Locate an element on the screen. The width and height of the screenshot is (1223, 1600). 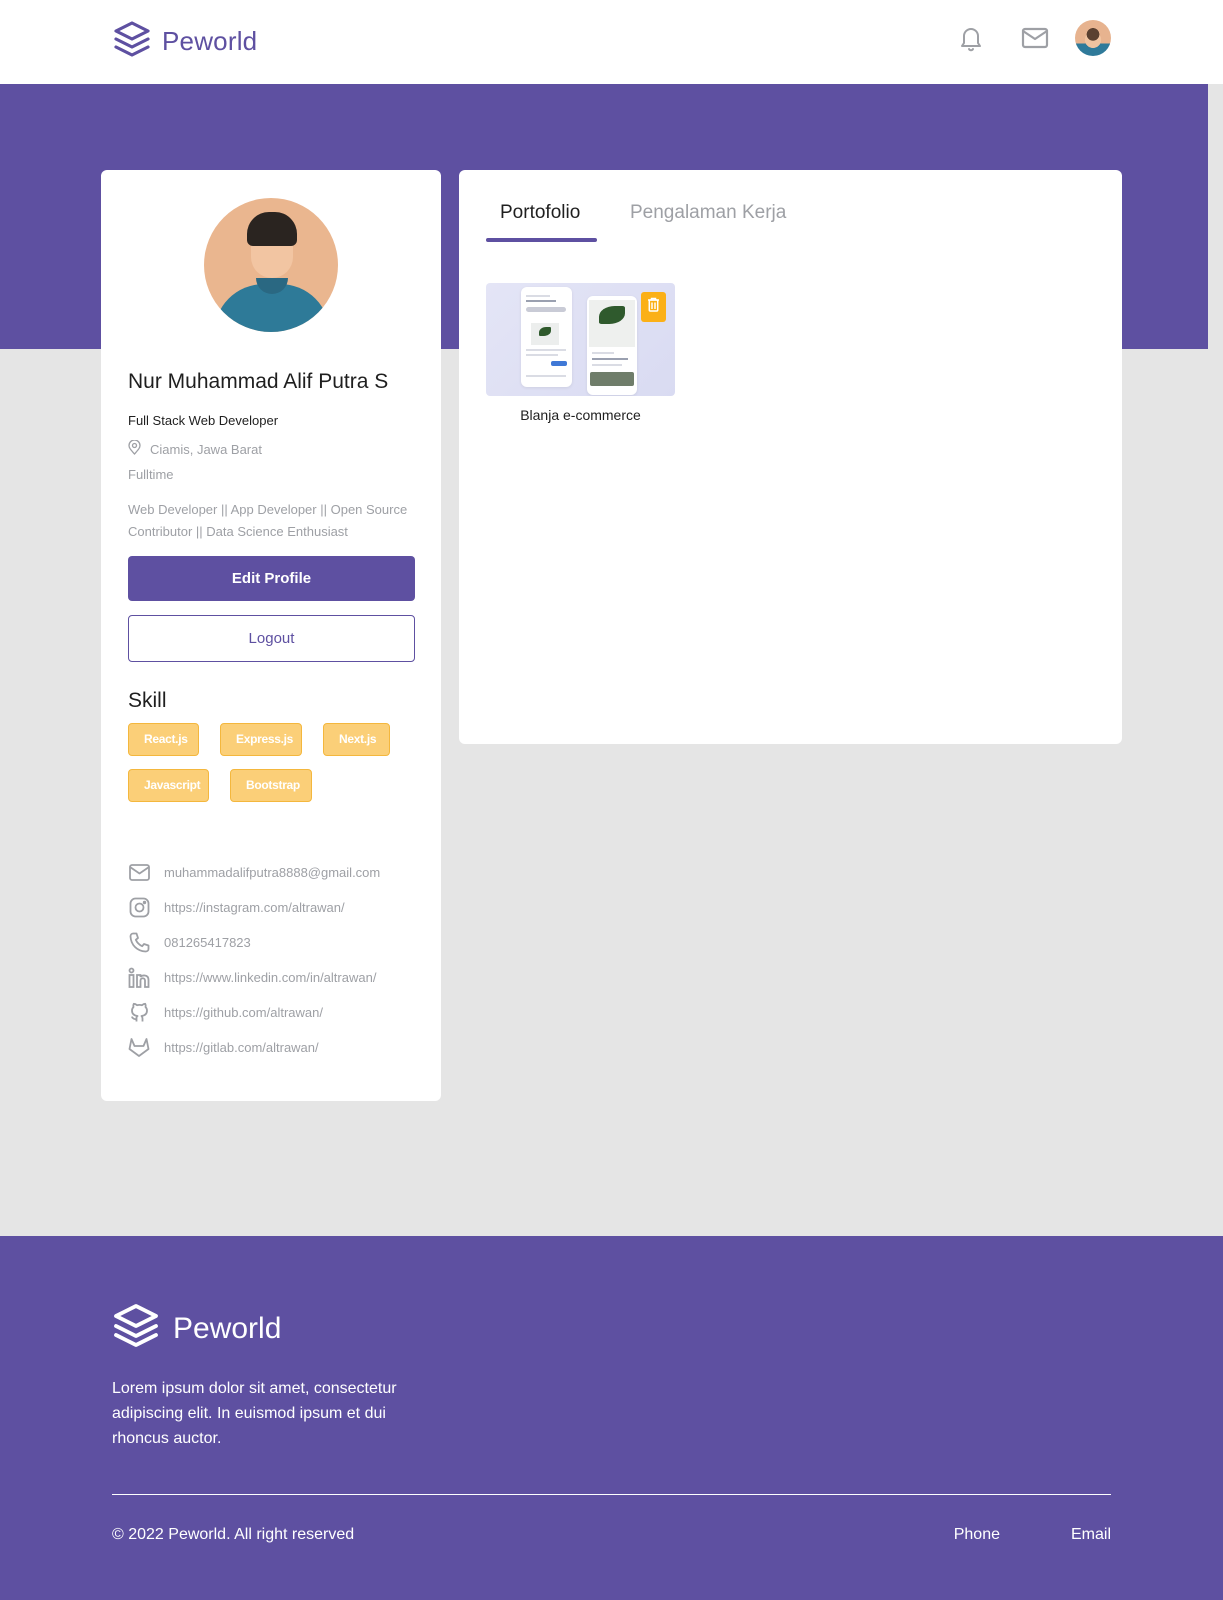
profile-location: Ciamis, Jawa Barat is located at coordinates (195, 448).